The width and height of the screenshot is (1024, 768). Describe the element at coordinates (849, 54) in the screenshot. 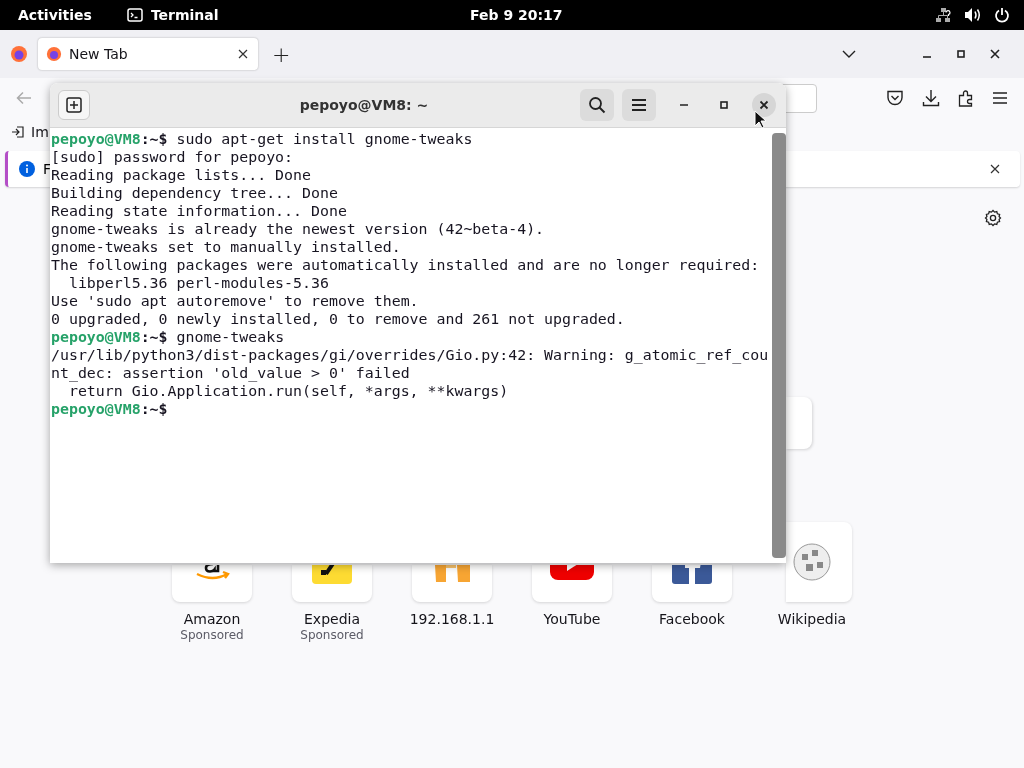

I see `chevron-icon` at that location.